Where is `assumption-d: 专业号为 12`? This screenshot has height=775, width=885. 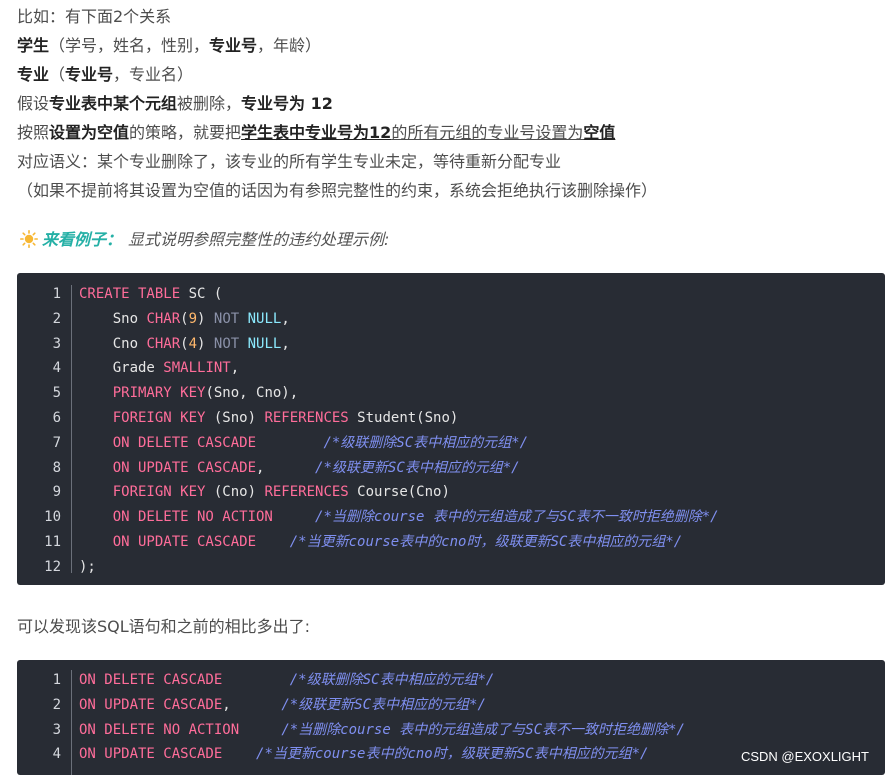 assumption-d: 专业号为 12 is located at coordinates (287, 103).